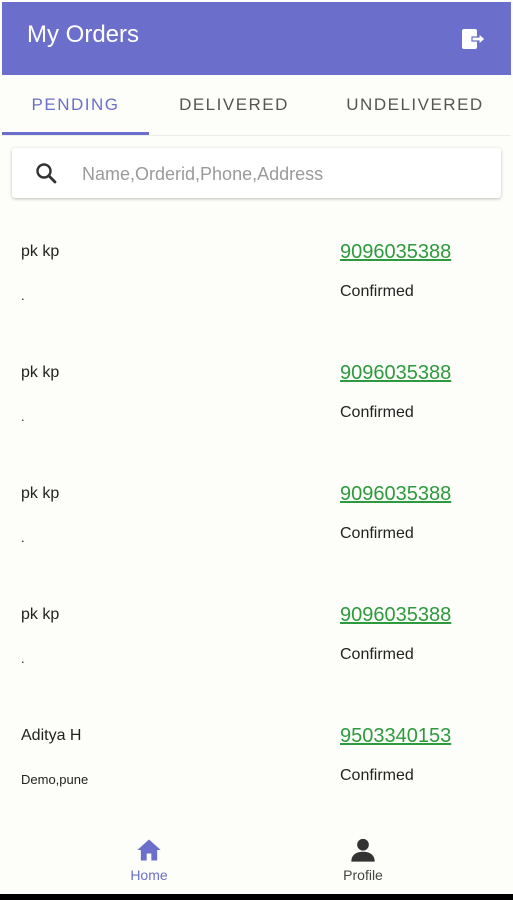 Image resolution: width=513 pixels, height=900 pixels. Describe the element at coordinates (363, 875) in the screenshot. I see `nav-profile-label: Profile` at that location.